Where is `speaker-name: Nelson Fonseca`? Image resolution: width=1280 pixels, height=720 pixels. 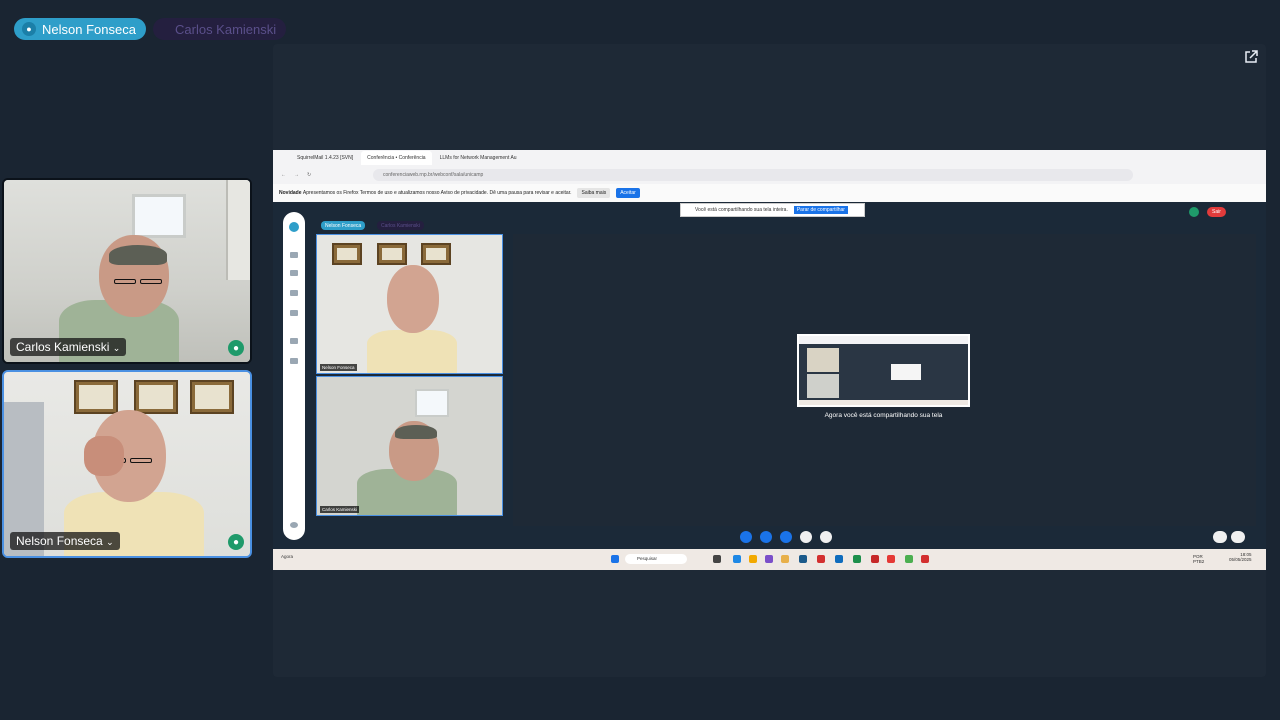 speaker-name: Nelson Fonseca is located at coordinates (89, 29).